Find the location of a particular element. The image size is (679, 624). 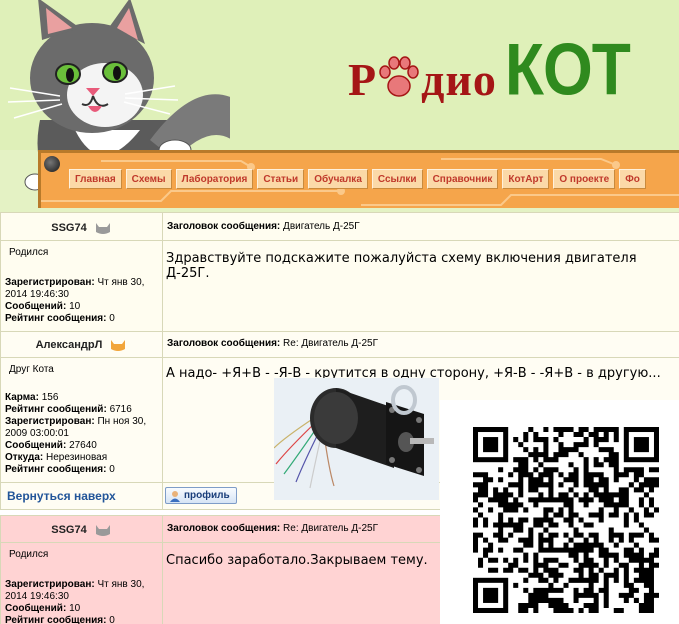

post-rating-messages: Рейтинг сообщений: 6716 is located at coordinates (68, 409).